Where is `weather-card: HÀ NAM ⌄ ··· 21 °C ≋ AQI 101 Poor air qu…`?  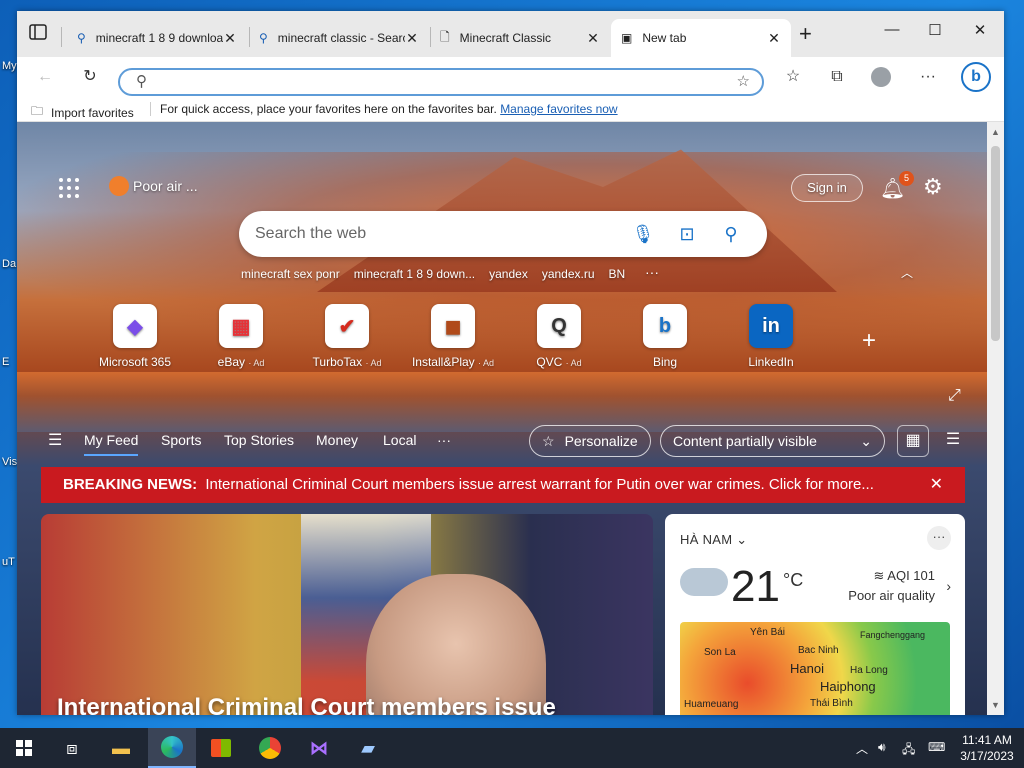
weather-card: HÀ NAM ⌄ ··· 21 °C ≋ AQI 101 Poor air qu… is located at coordinates (815, 614).